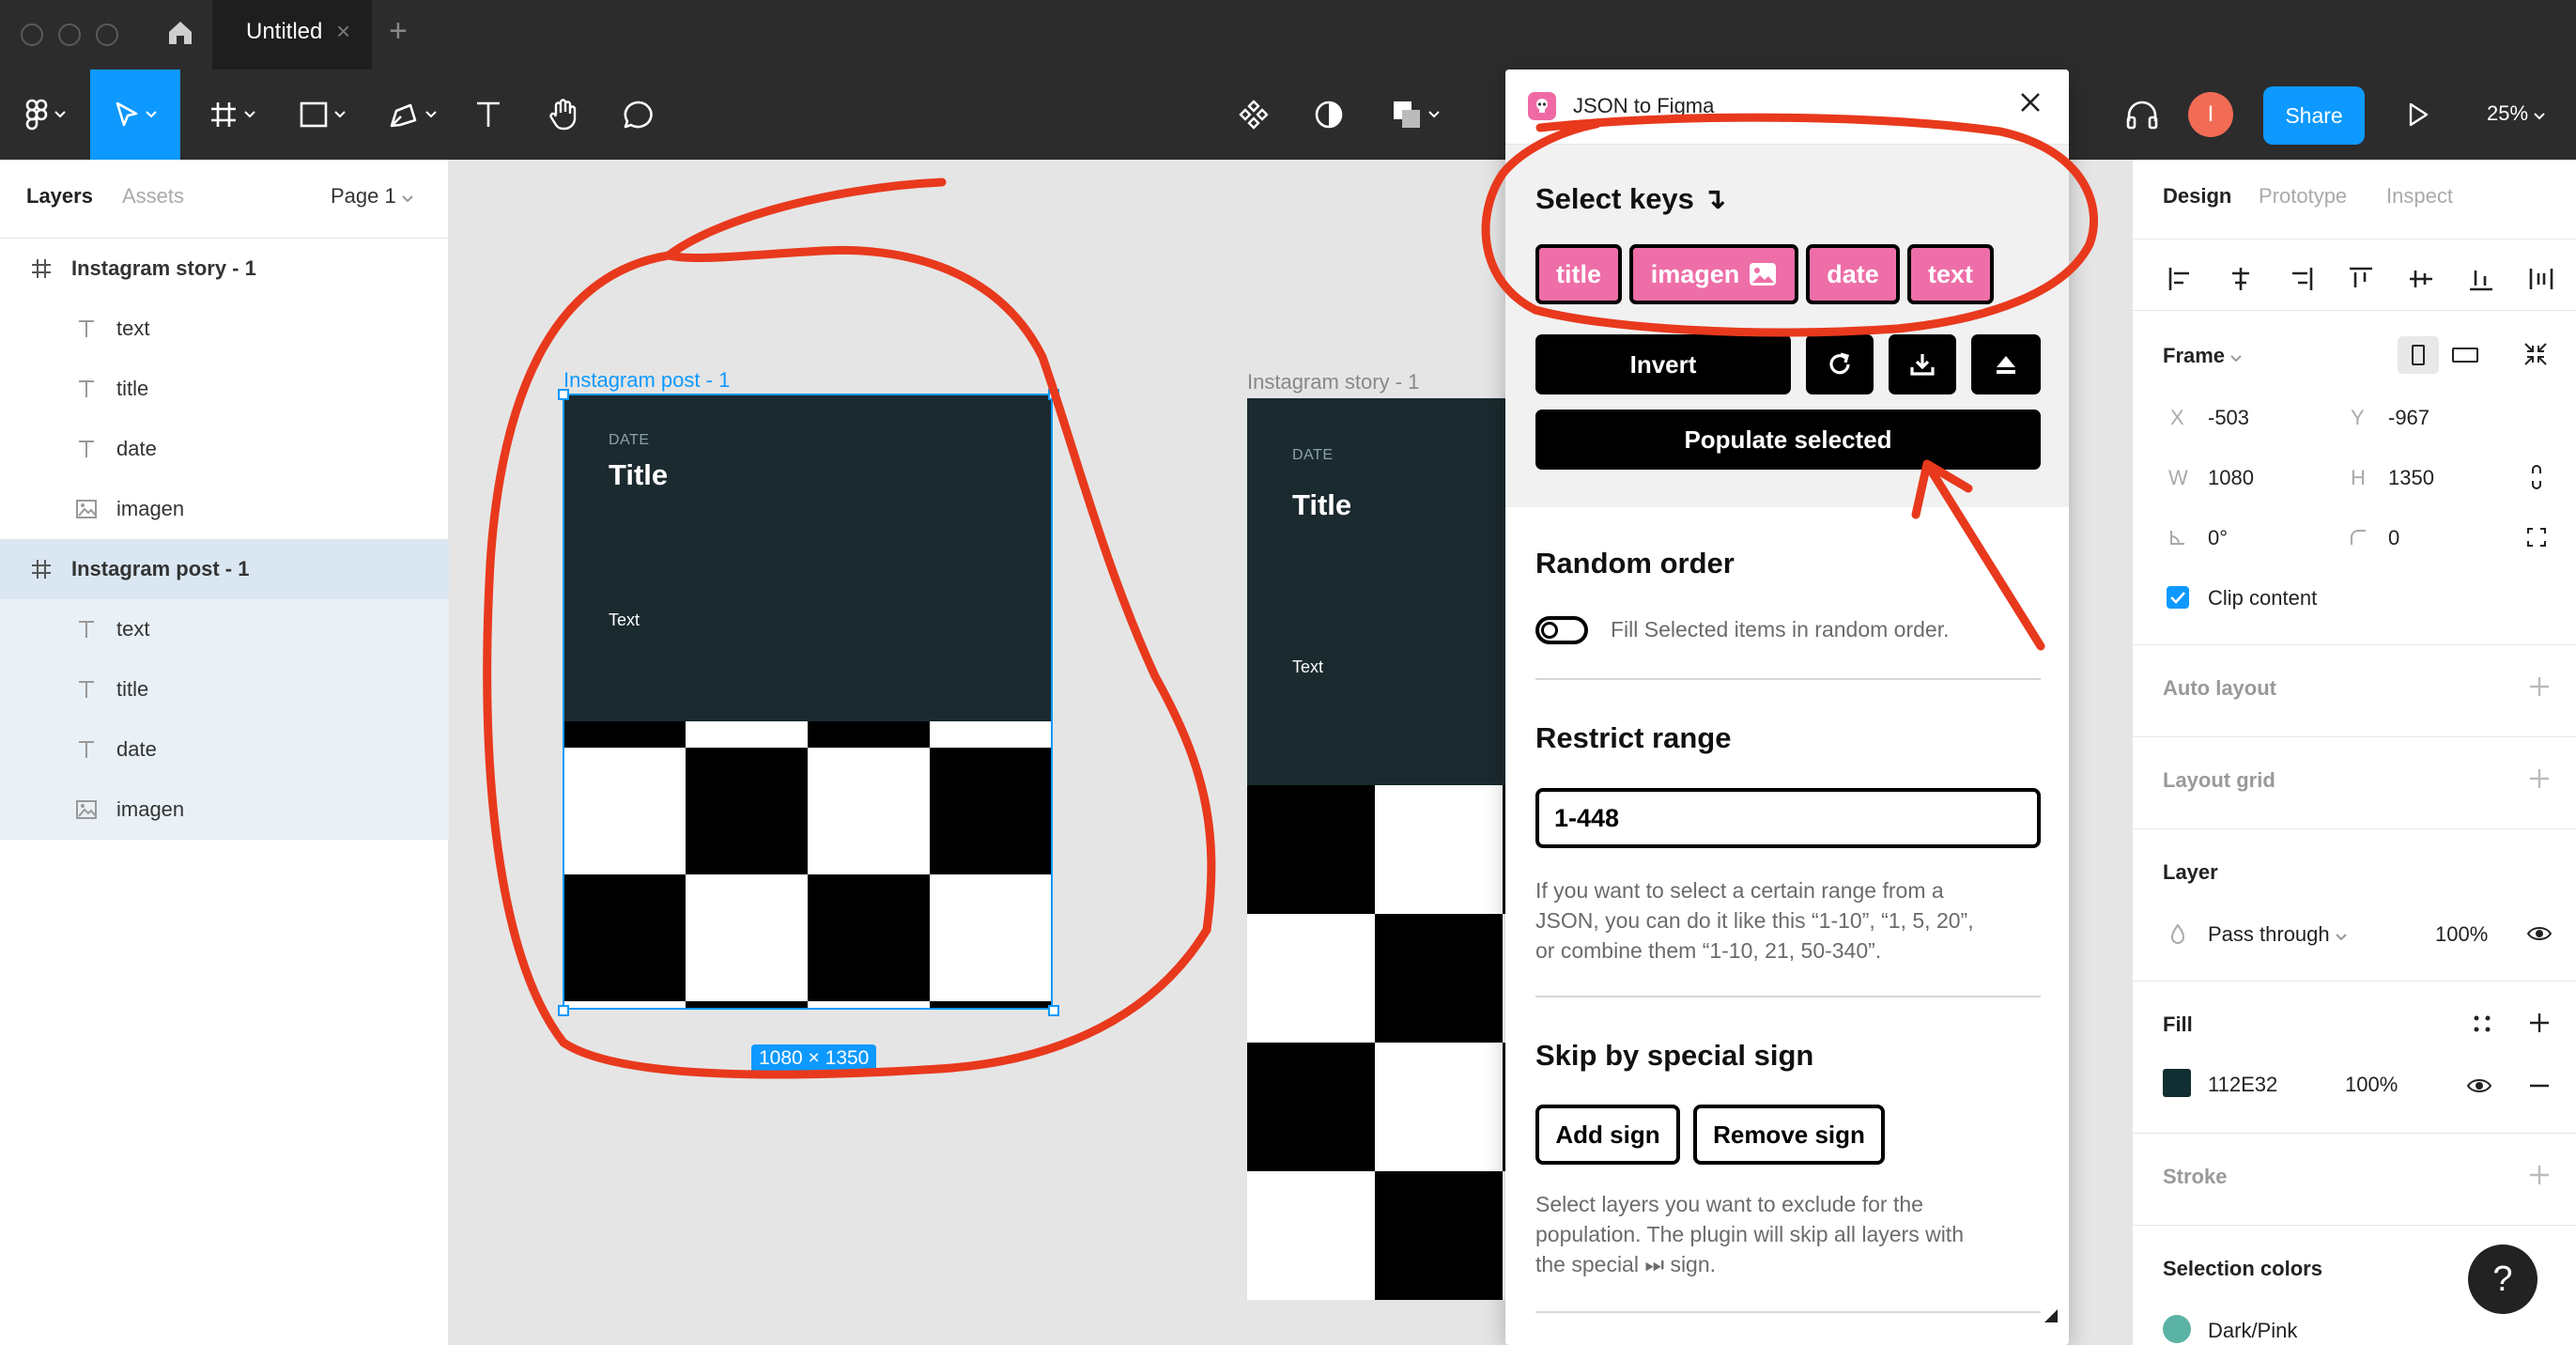  I want to click on layer-frame-row: Instagram story - 1, so click(224, 269).